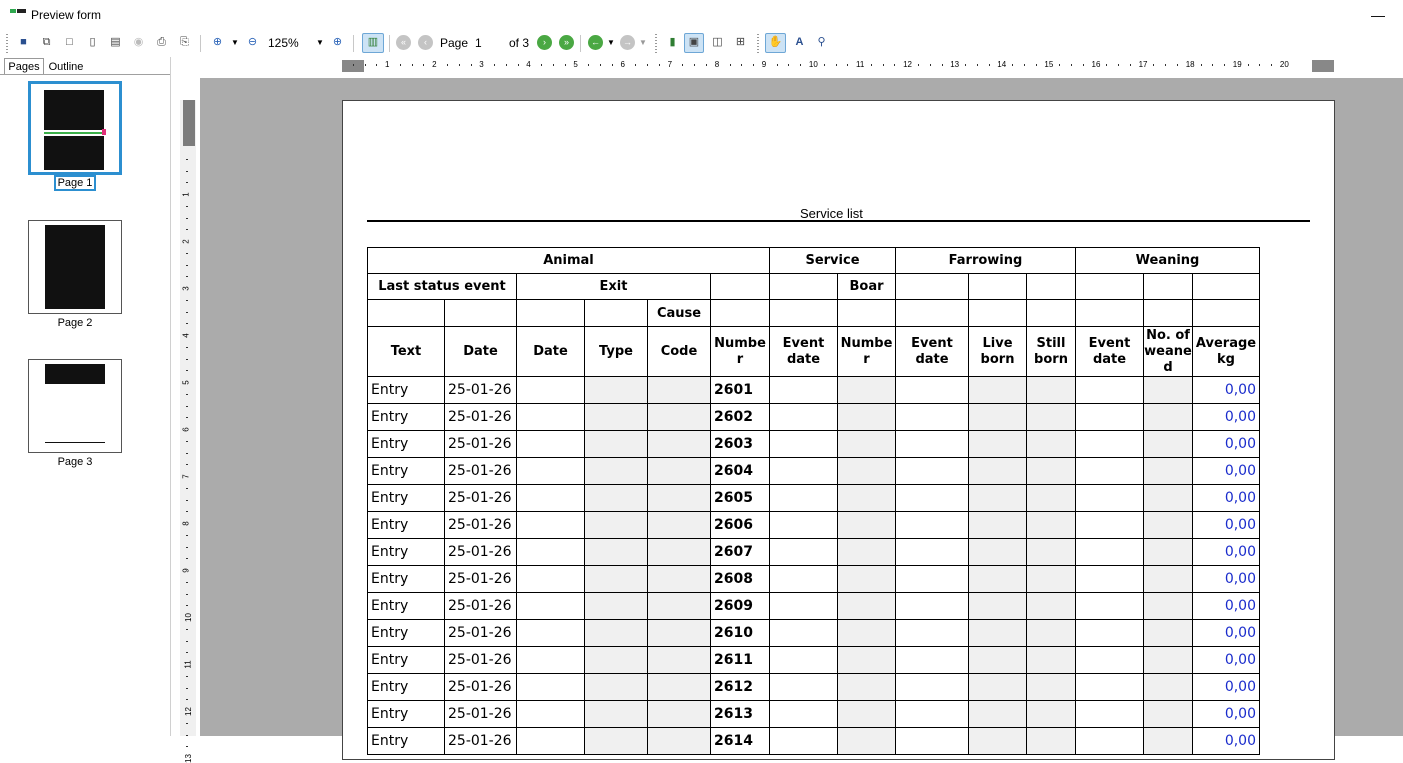  What do you see at coordinates (283, 43) in the screenshot?
I see `zoom-select: 125%` at bounding box center [283, 43].